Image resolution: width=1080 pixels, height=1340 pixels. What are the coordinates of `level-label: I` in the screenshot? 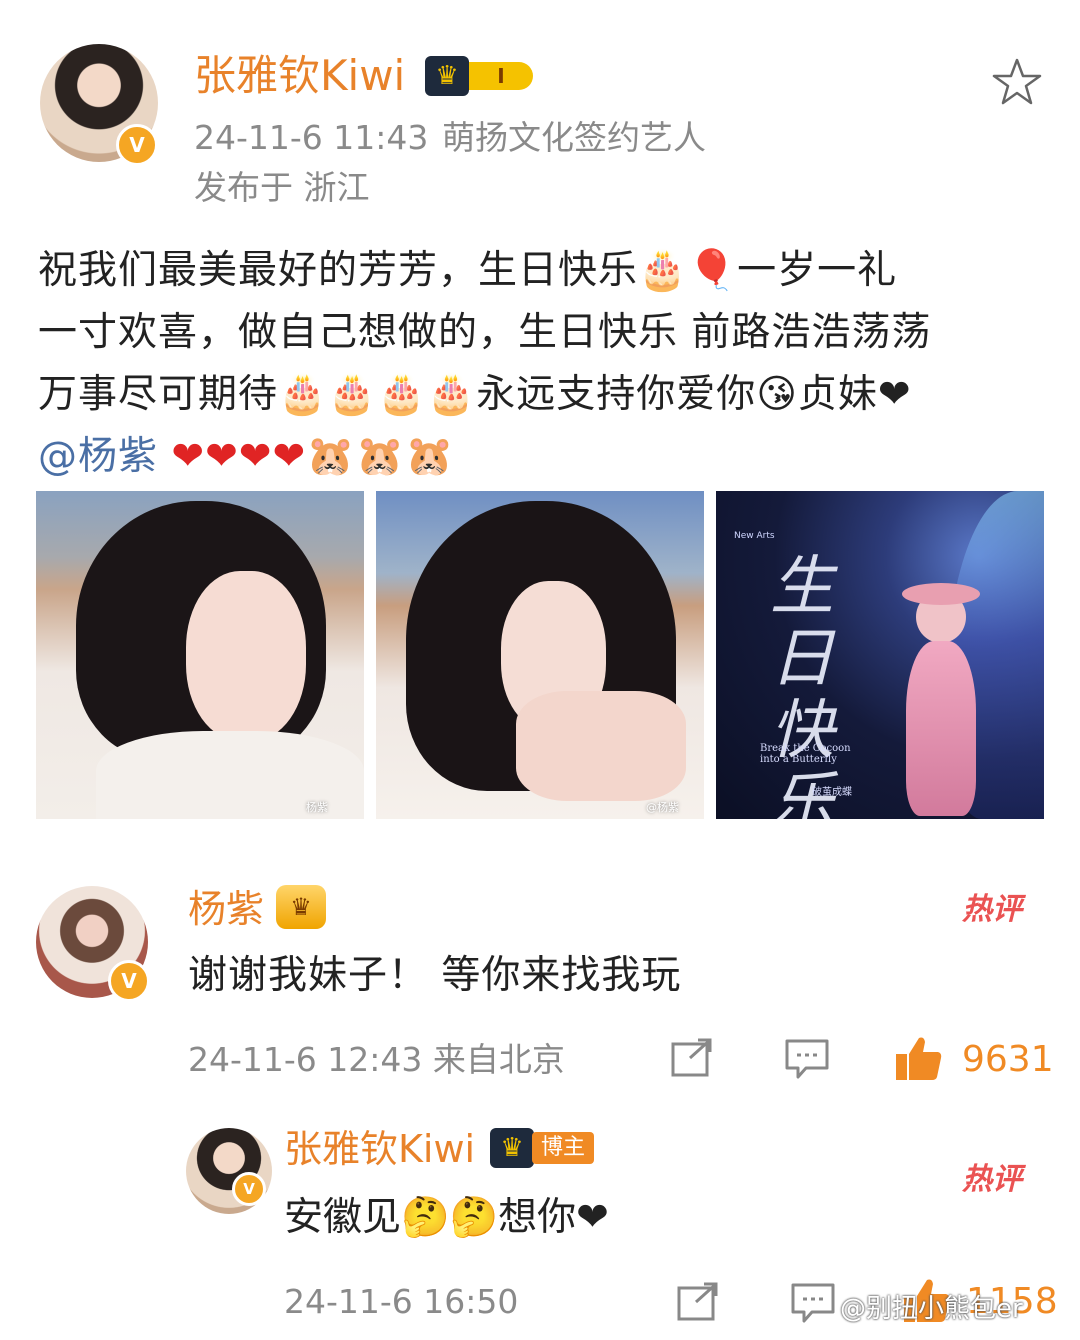 It's located at (501, 76).